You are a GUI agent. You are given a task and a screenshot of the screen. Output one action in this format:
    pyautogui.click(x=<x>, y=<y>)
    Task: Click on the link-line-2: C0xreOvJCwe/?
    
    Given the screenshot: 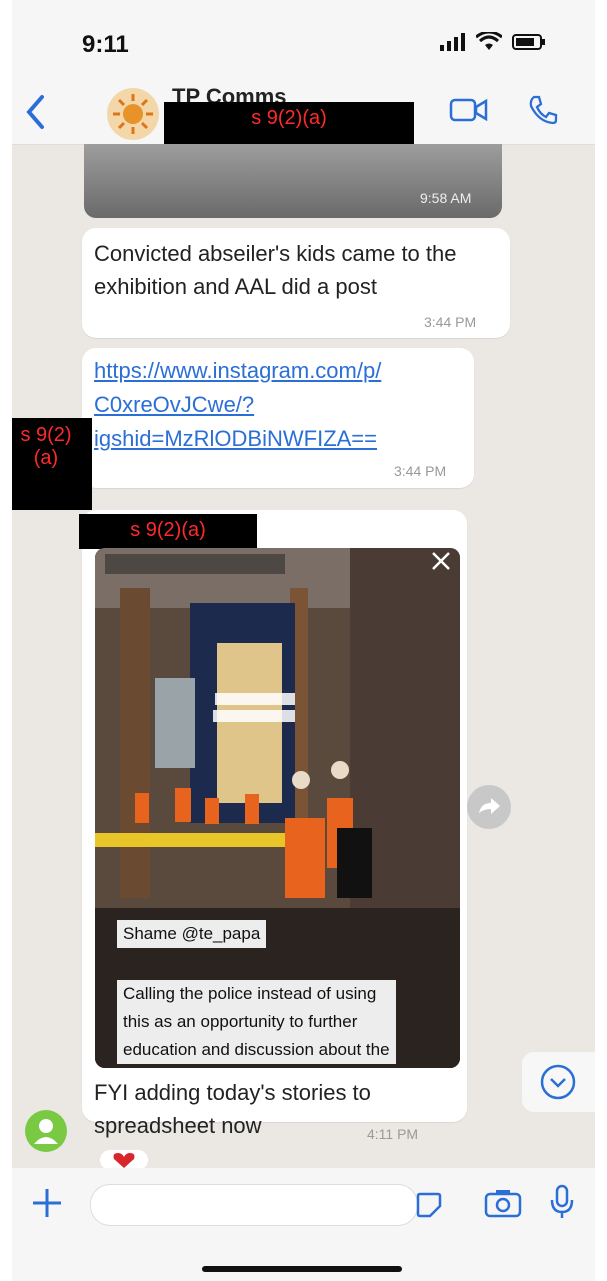 What is the action you would take?
    pyautogui.click(x=237, y=405)
    